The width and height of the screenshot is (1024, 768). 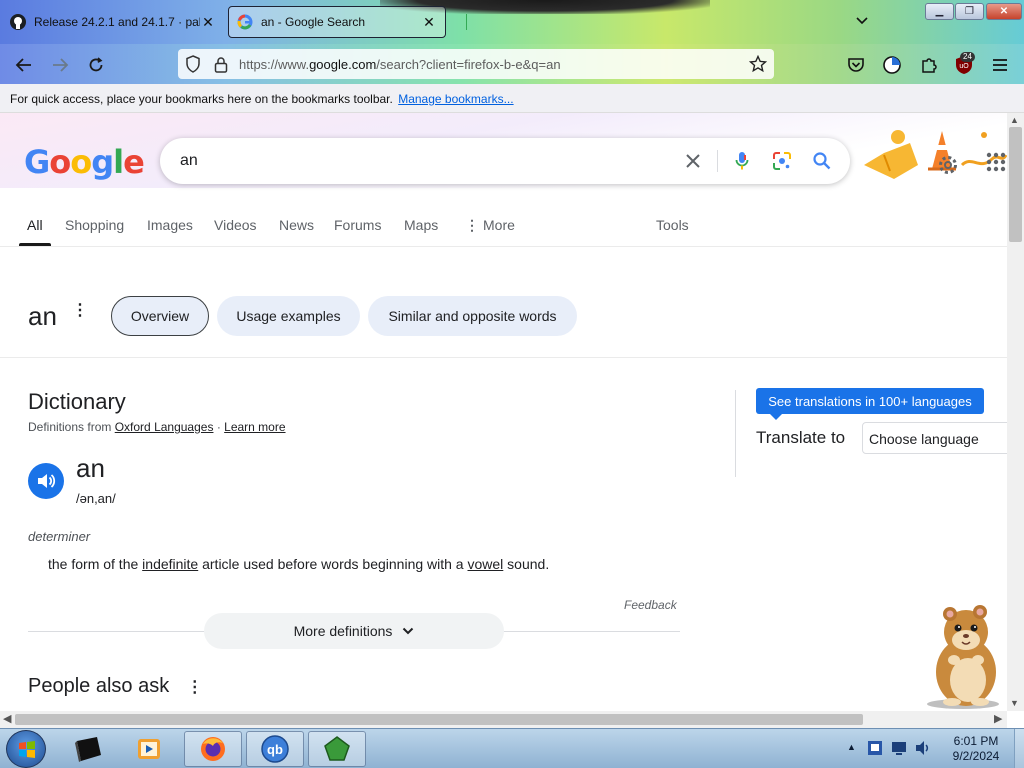 I want to click on hamster-desktop-pet, so click(x=962, y=655).